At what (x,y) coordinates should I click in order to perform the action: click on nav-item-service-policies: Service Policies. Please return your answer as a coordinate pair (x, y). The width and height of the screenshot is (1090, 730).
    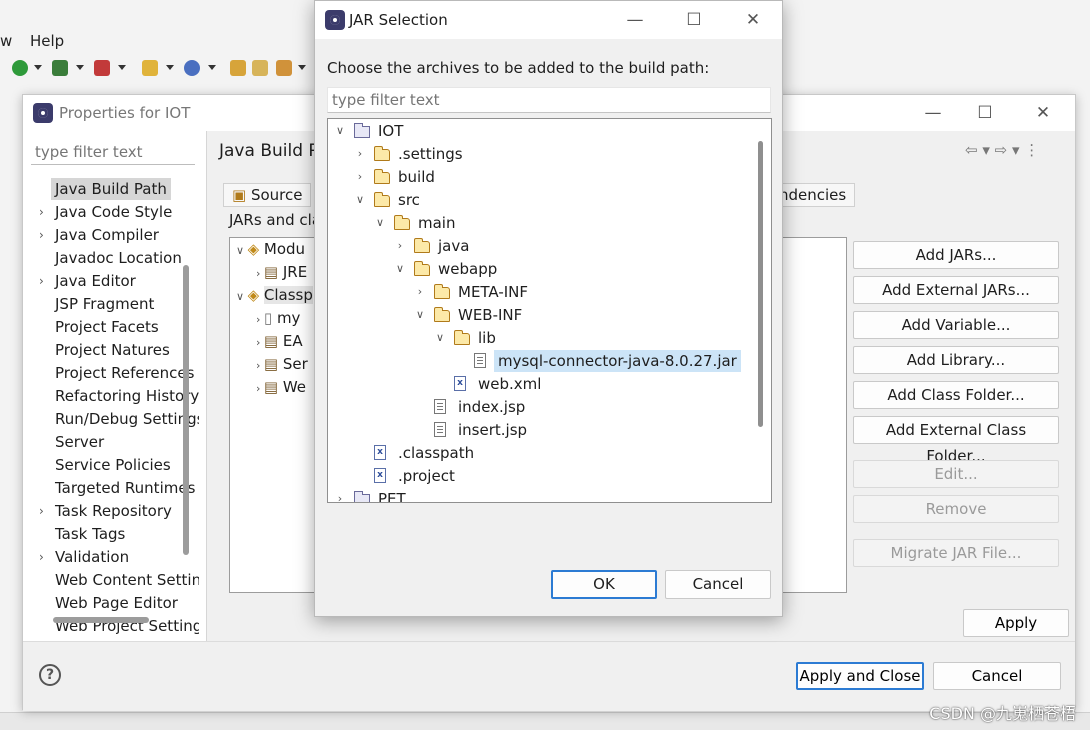
    Looking at the image, I should click on (113, 465).